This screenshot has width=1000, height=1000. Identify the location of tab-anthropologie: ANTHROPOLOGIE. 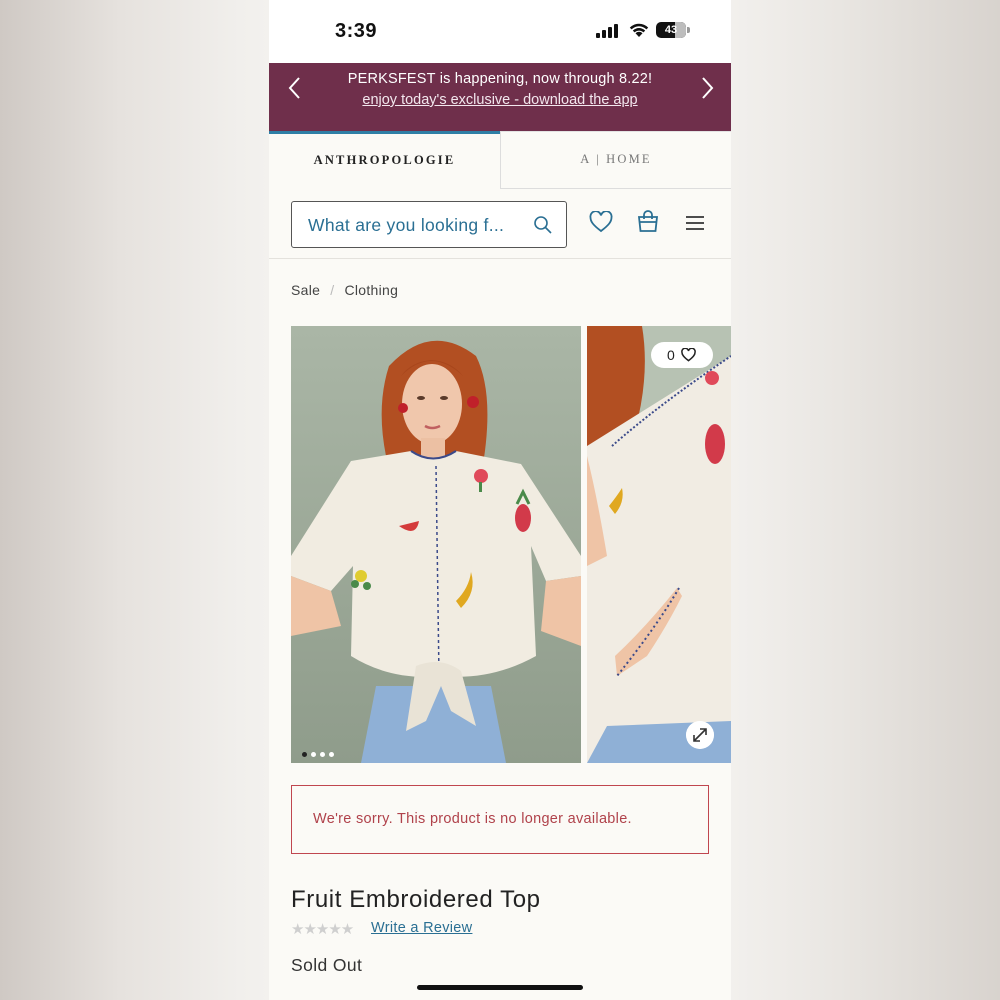
(384, 160).